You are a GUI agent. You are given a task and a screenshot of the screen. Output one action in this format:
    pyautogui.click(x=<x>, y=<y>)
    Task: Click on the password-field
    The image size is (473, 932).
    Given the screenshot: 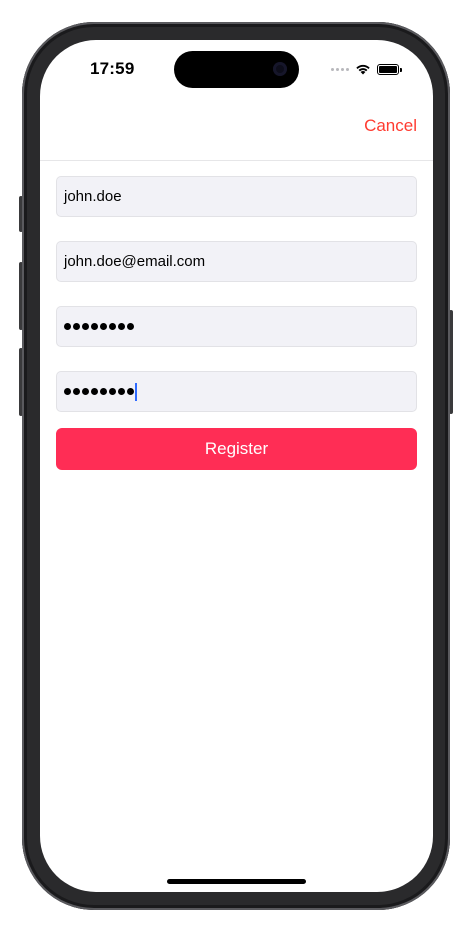 What is the action you would take?
    pyautogui.click(x=236, y=326)
    